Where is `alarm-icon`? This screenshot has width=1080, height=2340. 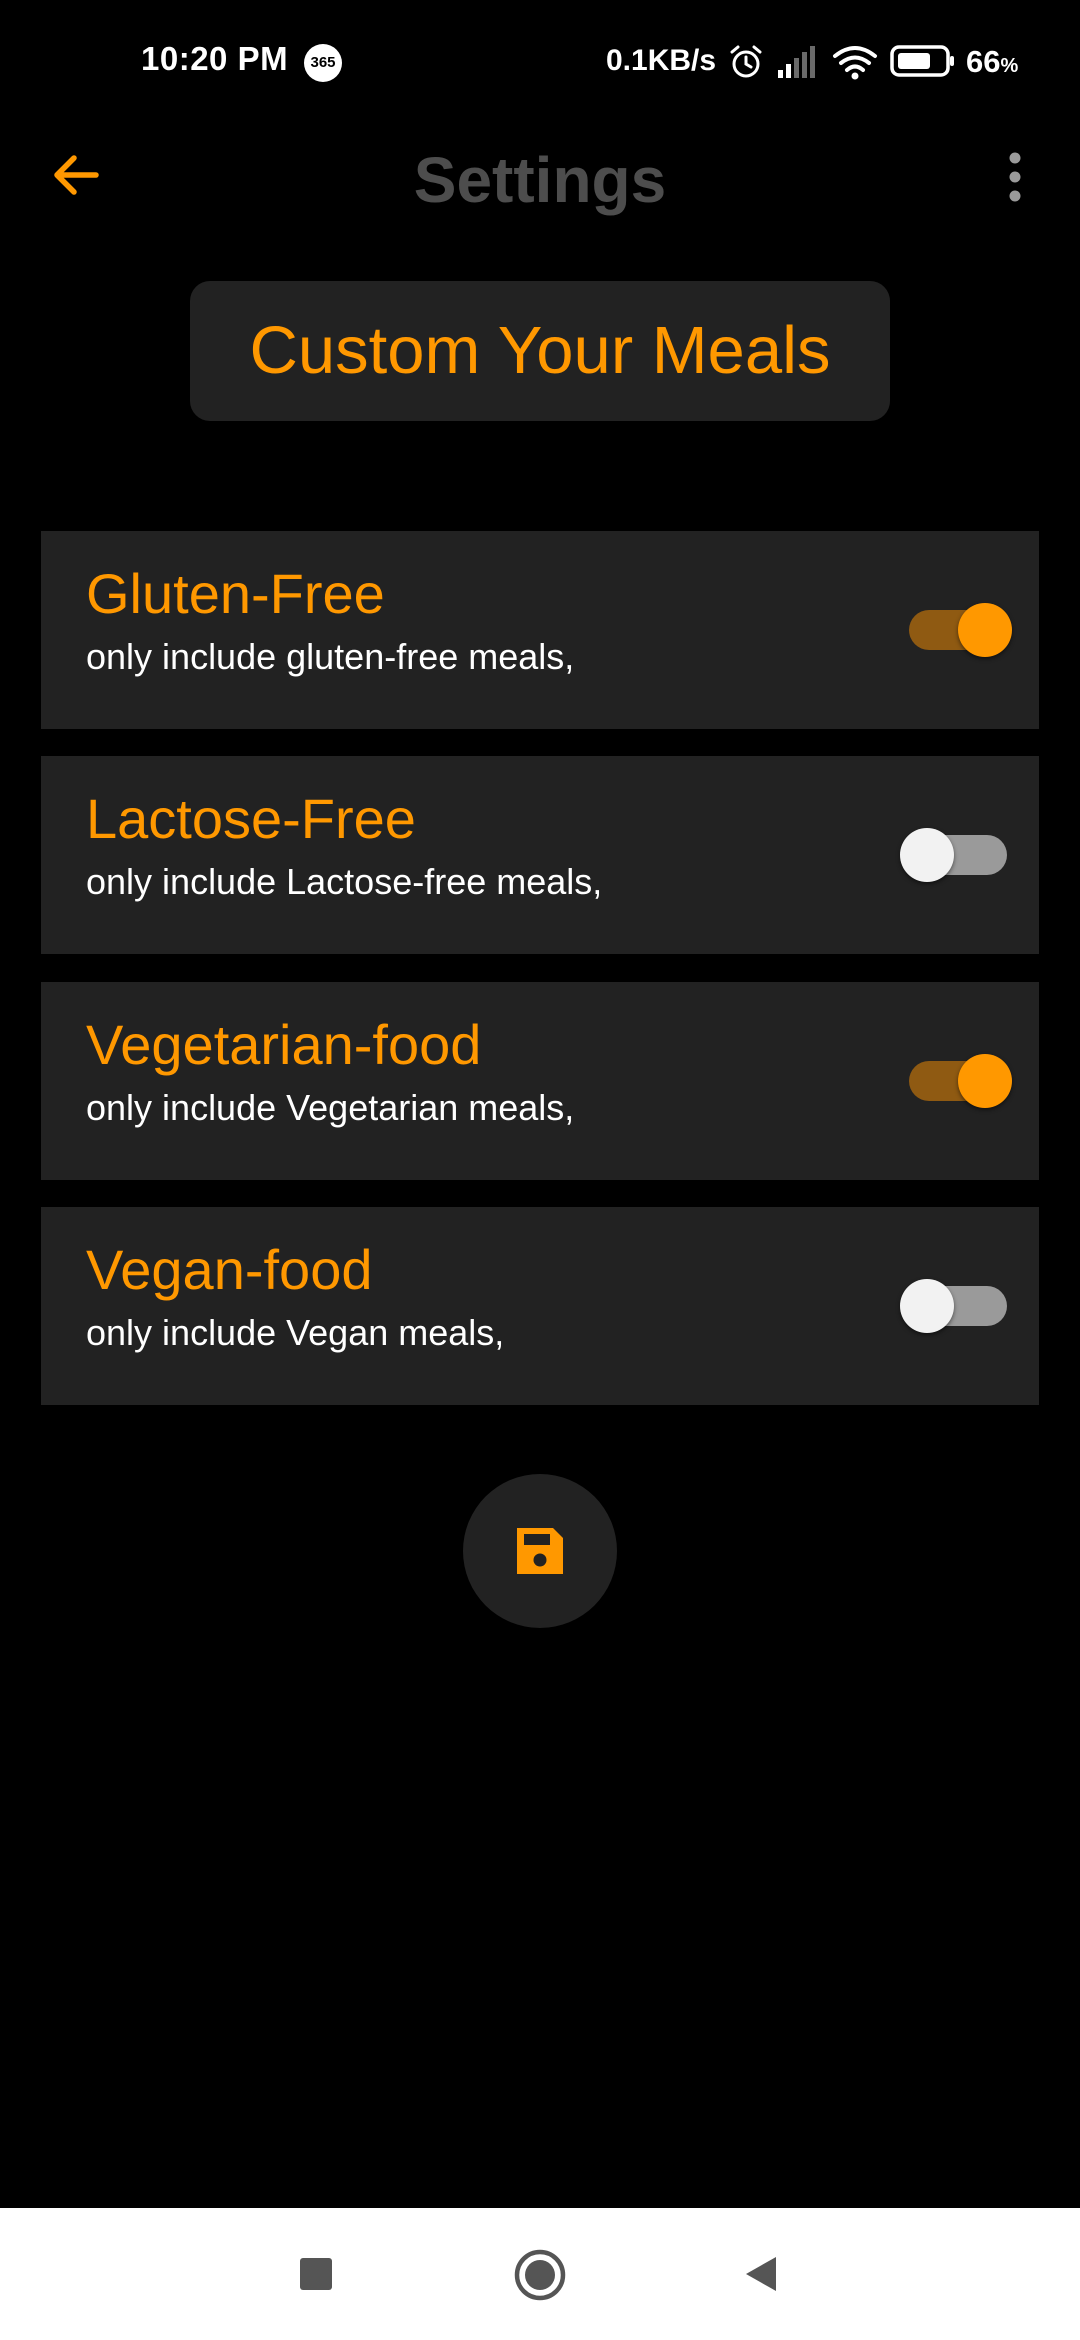
alarm-icon is located at coordinates (746, 61).